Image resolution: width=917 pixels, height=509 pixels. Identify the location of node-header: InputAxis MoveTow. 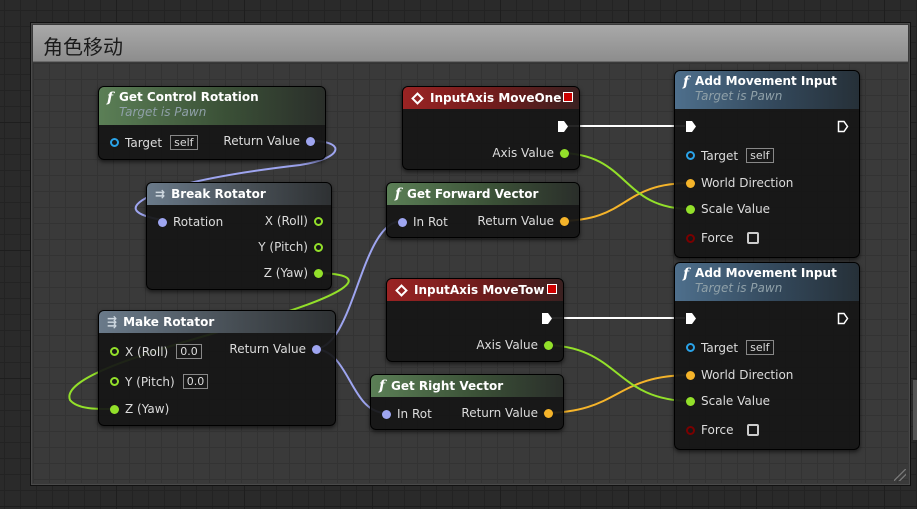
(475, 290).